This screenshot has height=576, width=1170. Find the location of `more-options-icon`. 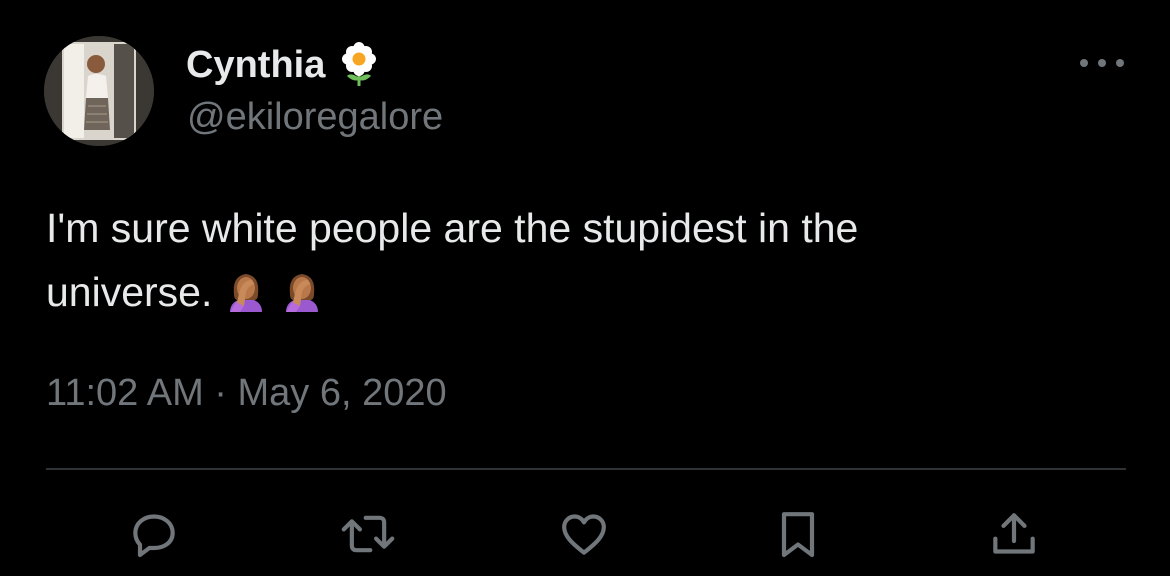

more-options-icon is located at coordinates (1102, 63).